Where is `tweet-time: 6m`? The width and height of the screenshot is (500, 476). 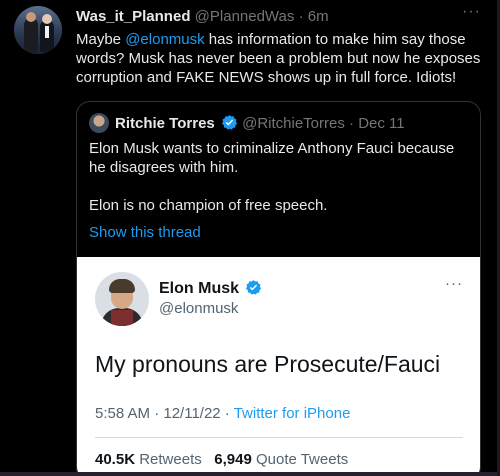
tweet-time: 6m is located at coordinates (318, 16).